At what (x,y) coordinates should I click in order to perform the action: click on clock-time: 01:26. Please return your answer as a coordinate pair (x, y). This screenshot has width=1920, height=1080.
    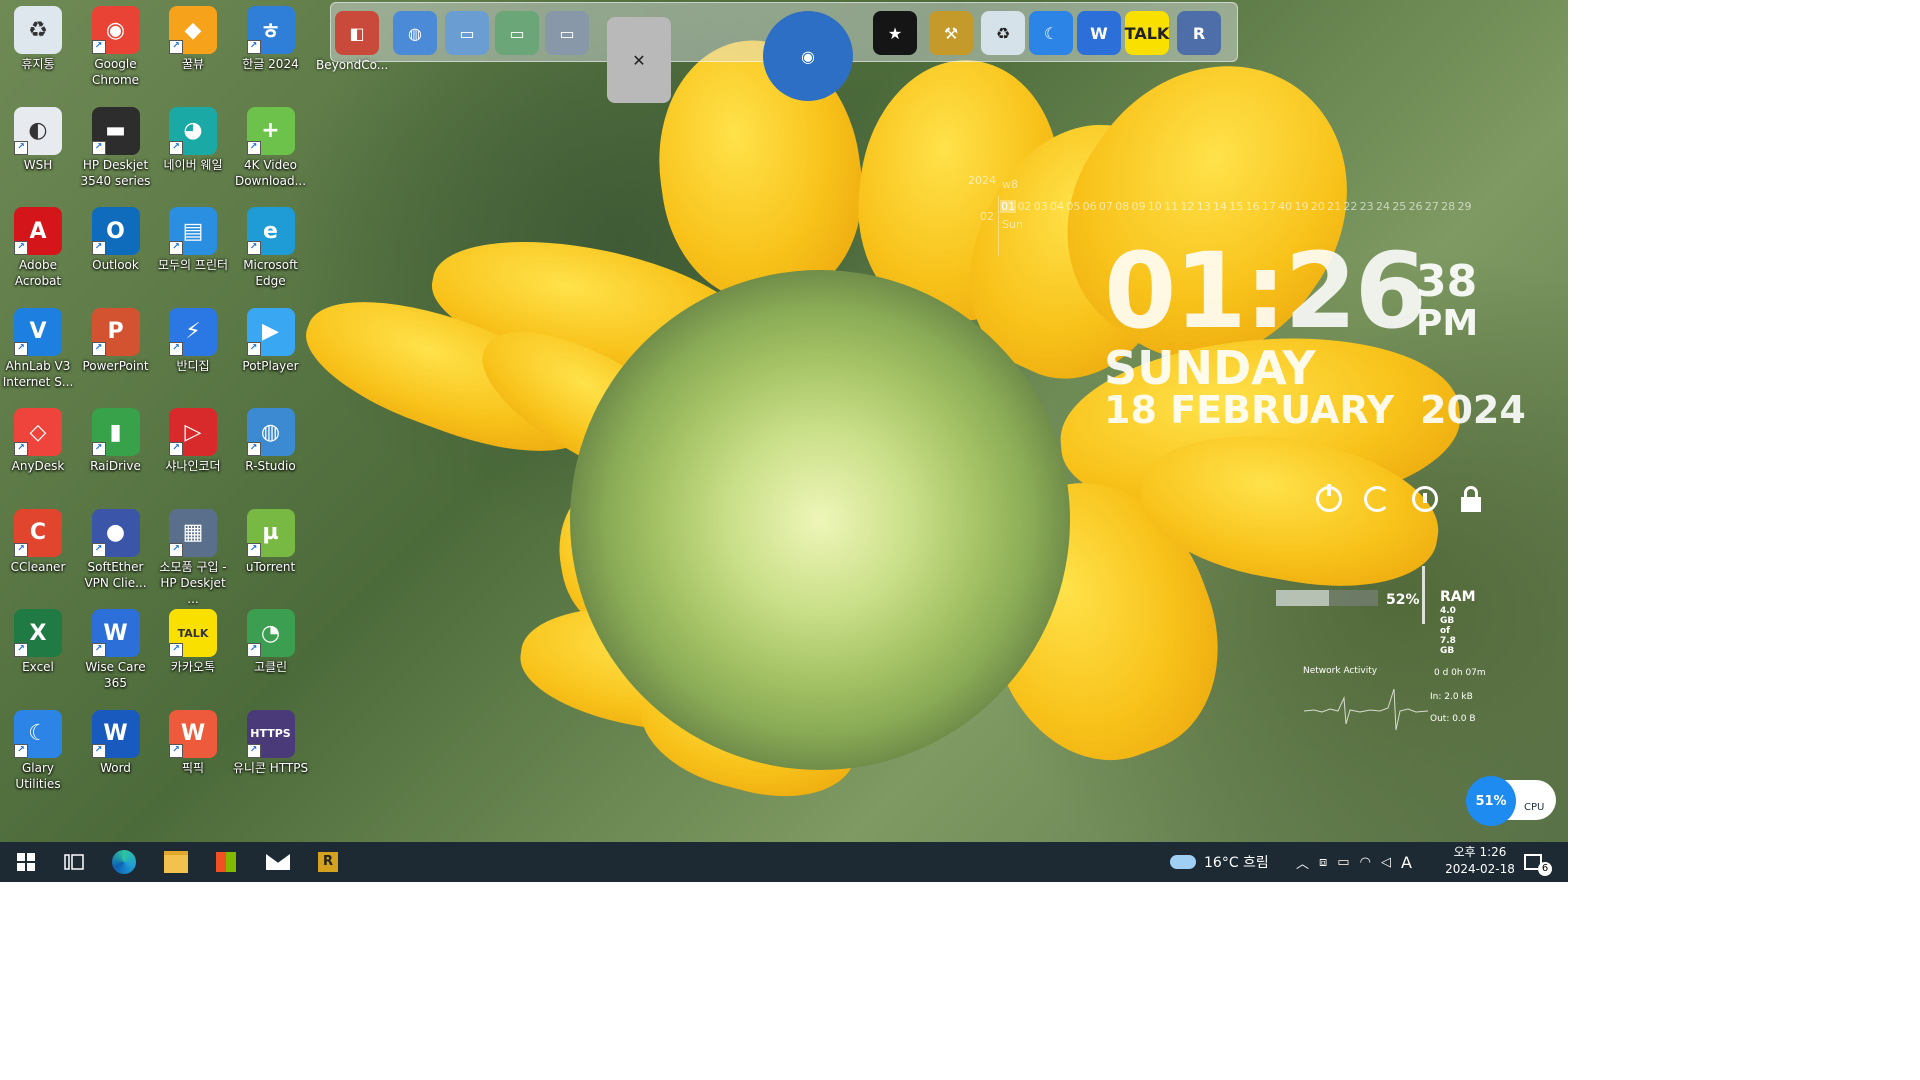
    Looking at the image, I should click on (1265, 291).